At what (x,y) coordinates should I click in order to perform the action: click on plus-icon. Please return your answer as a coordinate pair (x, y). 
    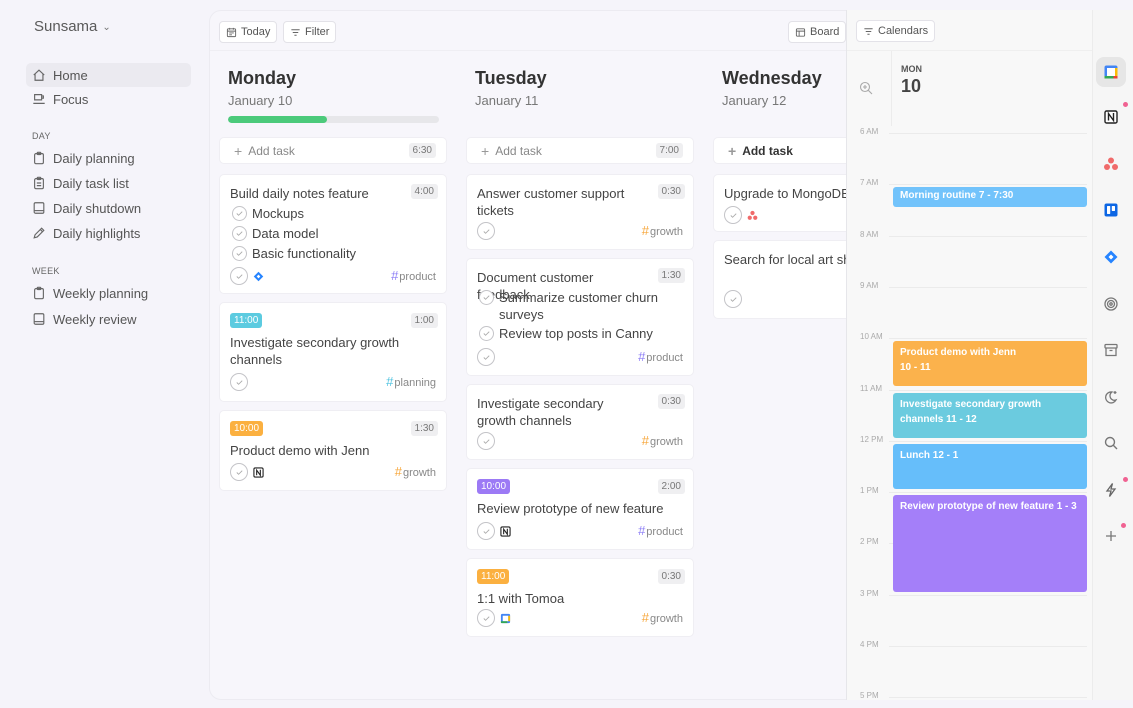
    Looking at the image, I should click on (1111, 536).